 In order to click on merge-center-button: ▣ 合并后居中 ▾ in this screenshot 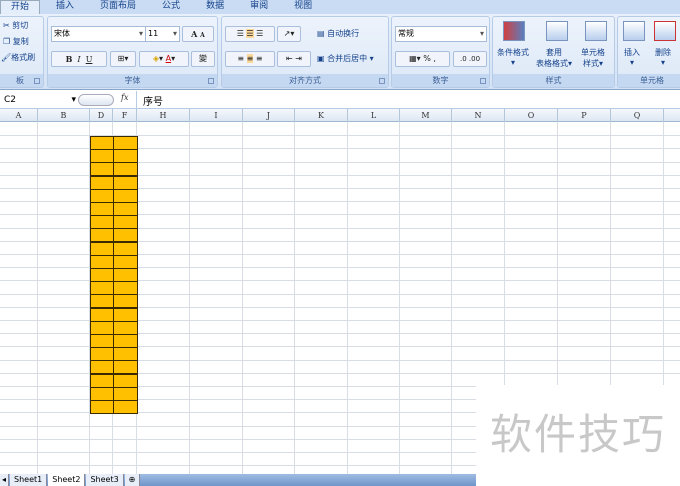, I will do `click(345, 58)`.